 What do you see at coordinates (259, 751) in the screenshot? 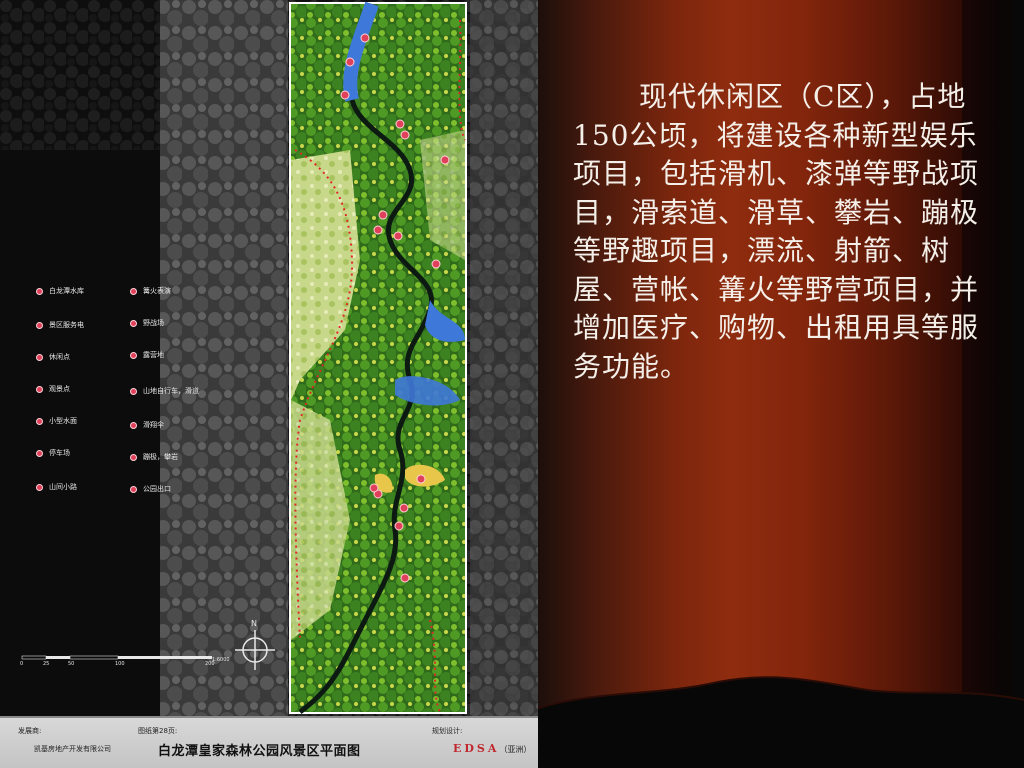
I see `drawing-title: 白龙潭皇家森林公园风景区平面图` at bounding box center [259, 751].